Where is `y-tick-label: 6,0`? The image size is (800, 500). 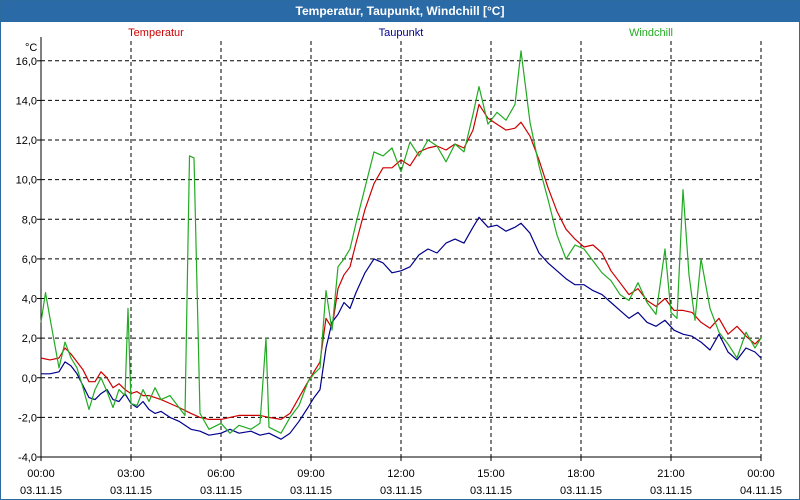 y-tick-label: 6,0 is located at coordinates (29, 260).